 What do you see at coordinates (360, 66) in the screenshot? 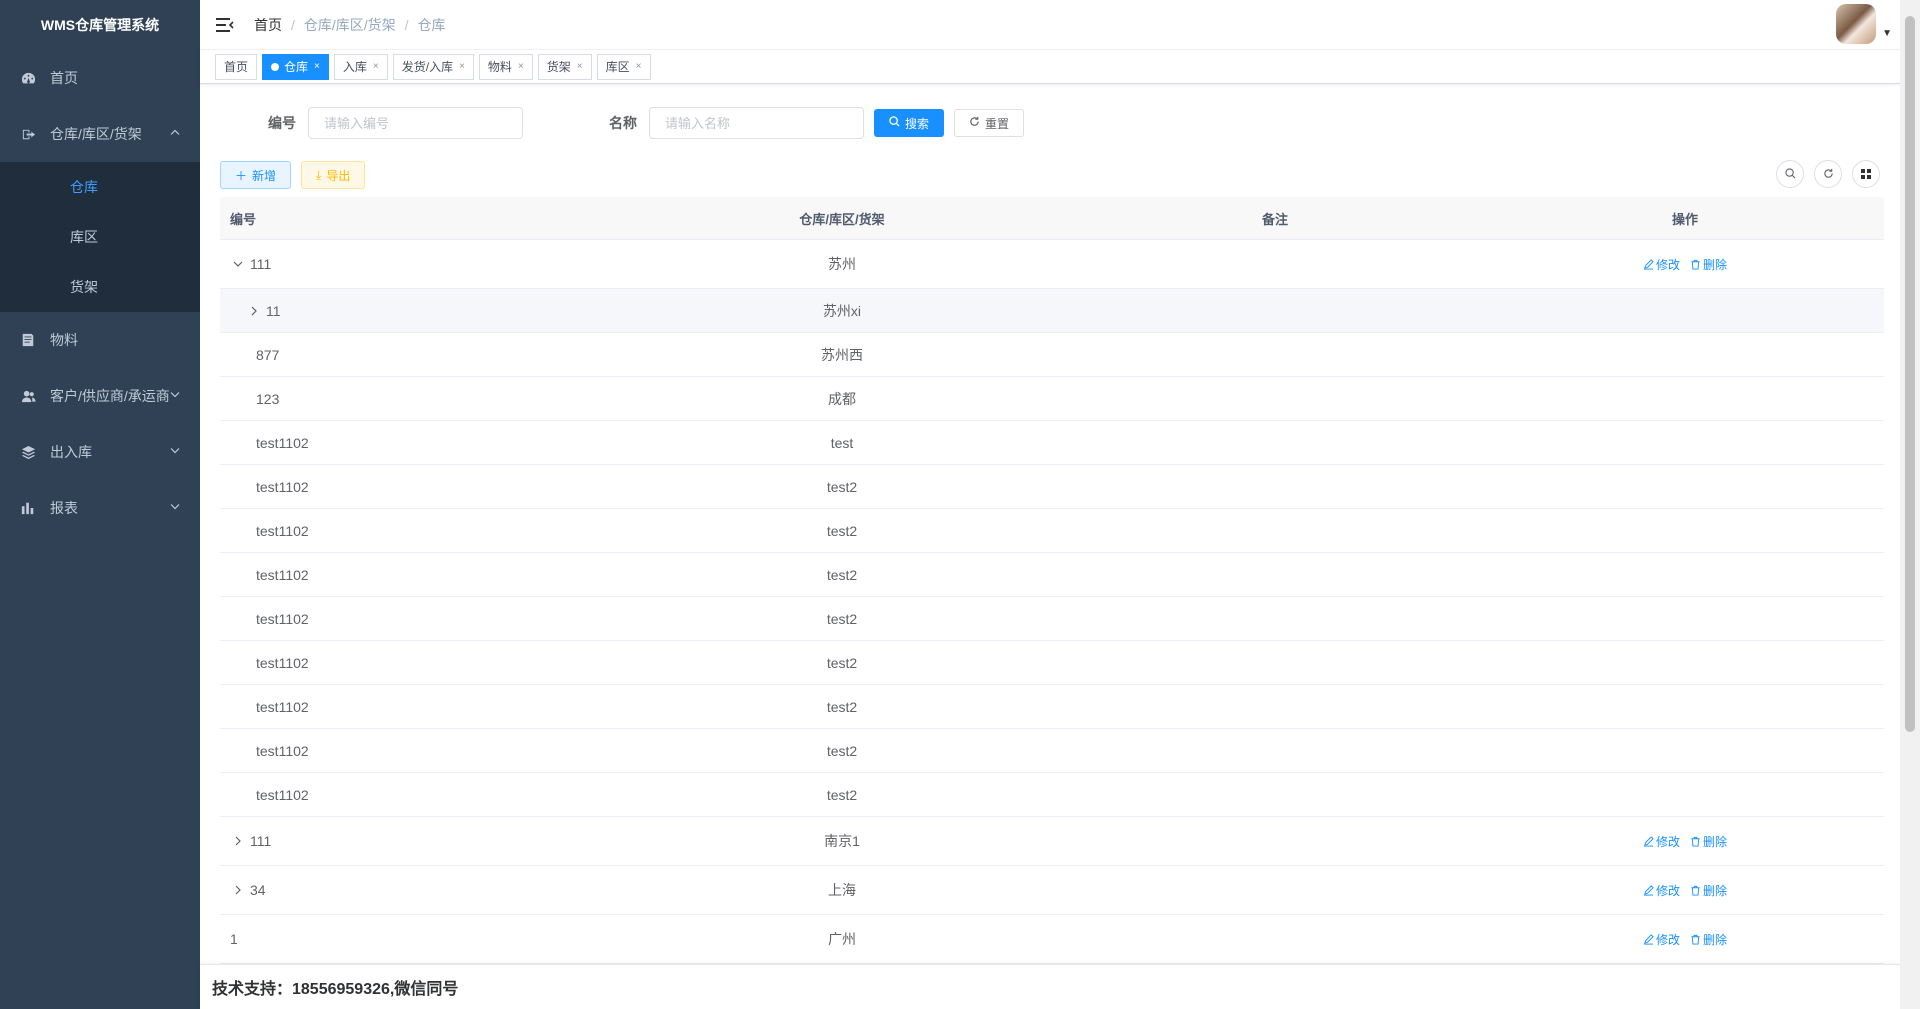
I see `tag-inbound: 入库 ×` at bounding box center [360, 66].